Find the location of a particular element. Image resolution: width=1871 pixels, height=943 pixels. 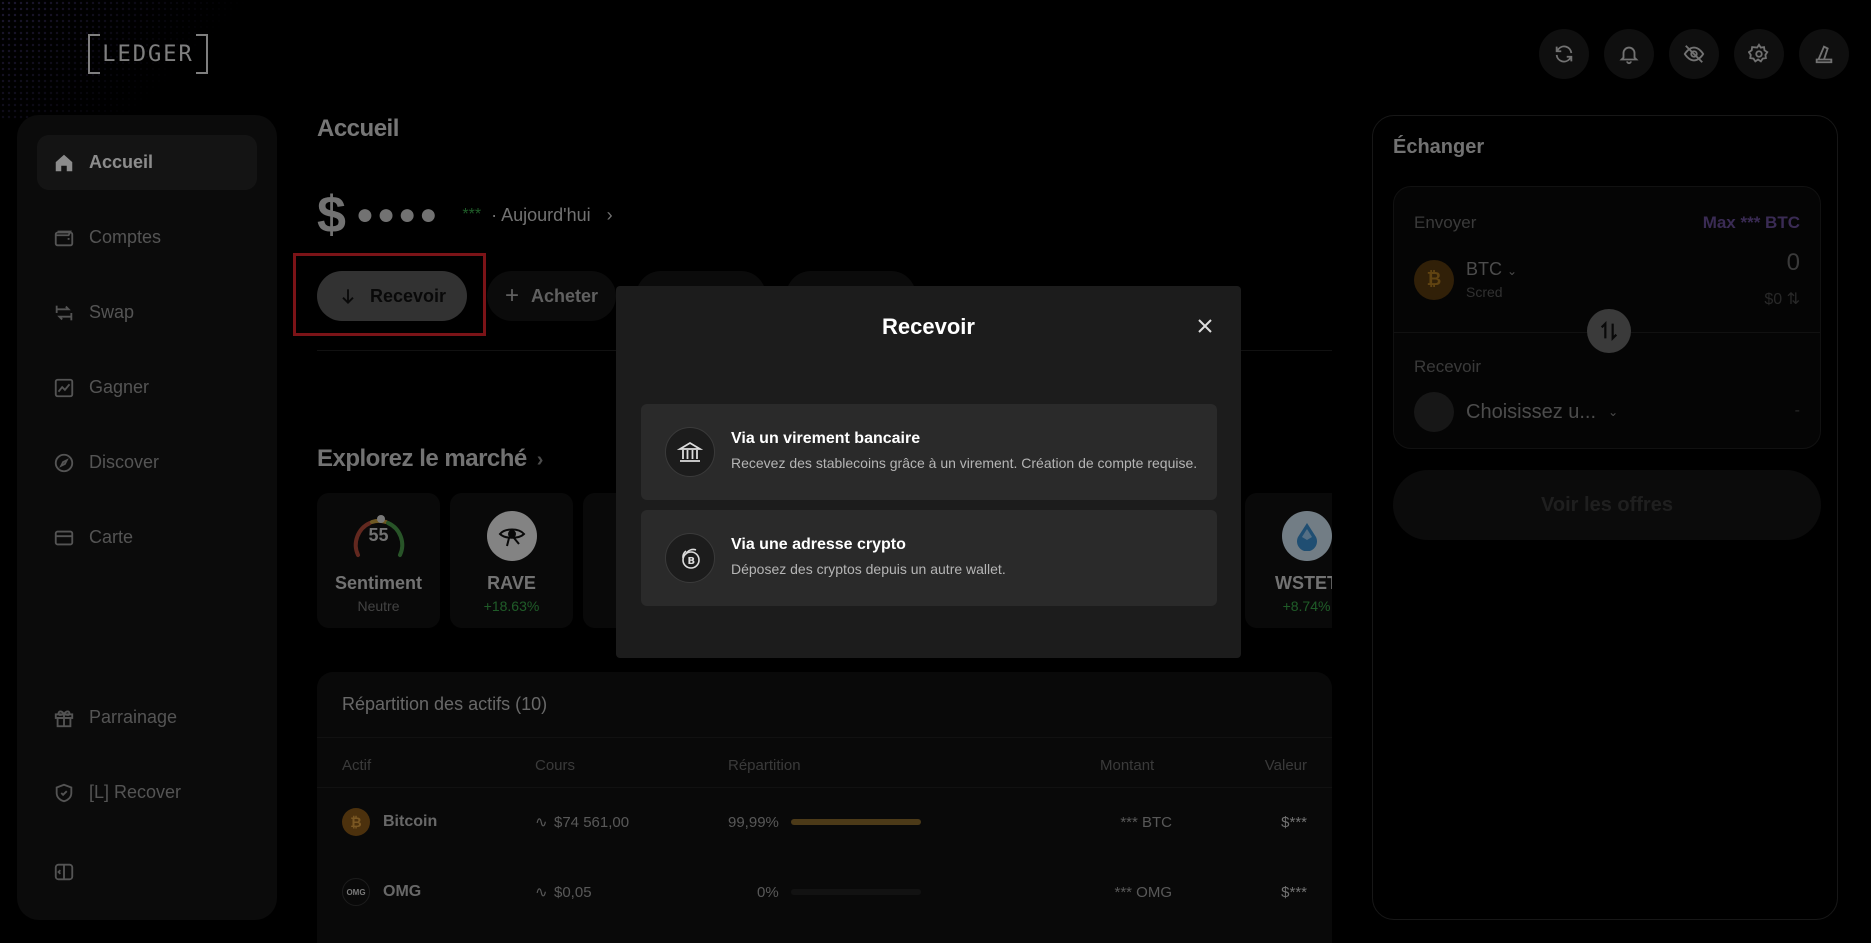

option-title: Via une adresse crypto is located at coordinates (818, 544).